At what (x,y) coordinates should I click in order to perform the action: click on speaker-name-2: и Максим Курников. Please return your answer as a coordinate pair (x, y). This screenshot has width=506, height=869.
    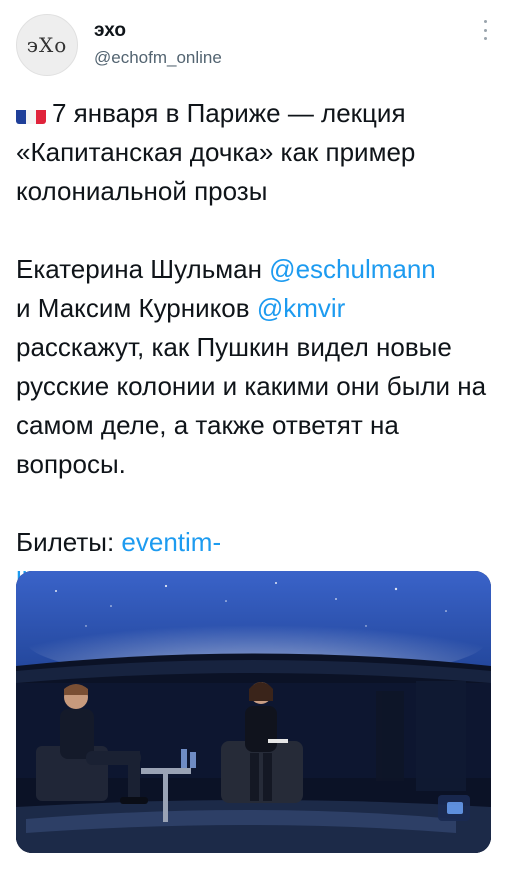
    Looking at the image, I should click on (136, 308).